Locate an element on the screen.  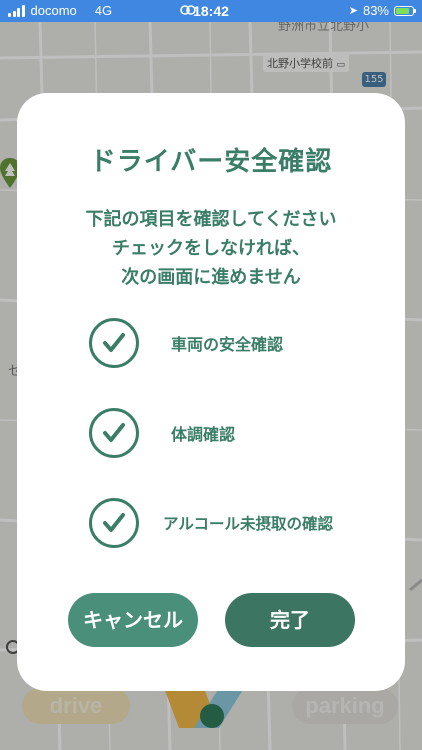
dialog-instructions: 下記の項目を確認してください チェックをしなければ、 次の画面に進めません is located at coordinates (211, 248).